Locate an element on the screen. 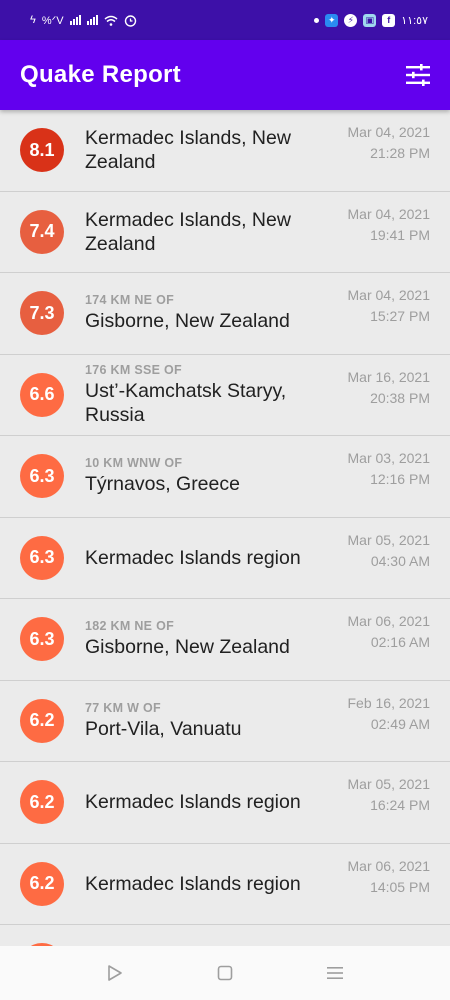 Image resolution: width=450 pixels, height=1000 pixels. gallery-icon: ▣ is located at coordinates (370, 20).